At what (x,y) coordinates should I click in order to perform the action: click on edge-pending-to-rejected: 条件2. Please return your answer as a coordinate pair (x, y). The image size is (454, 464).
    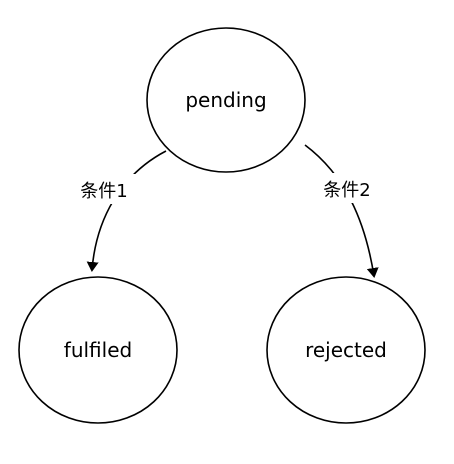
    Looking at the image, I should click on (344, 211).